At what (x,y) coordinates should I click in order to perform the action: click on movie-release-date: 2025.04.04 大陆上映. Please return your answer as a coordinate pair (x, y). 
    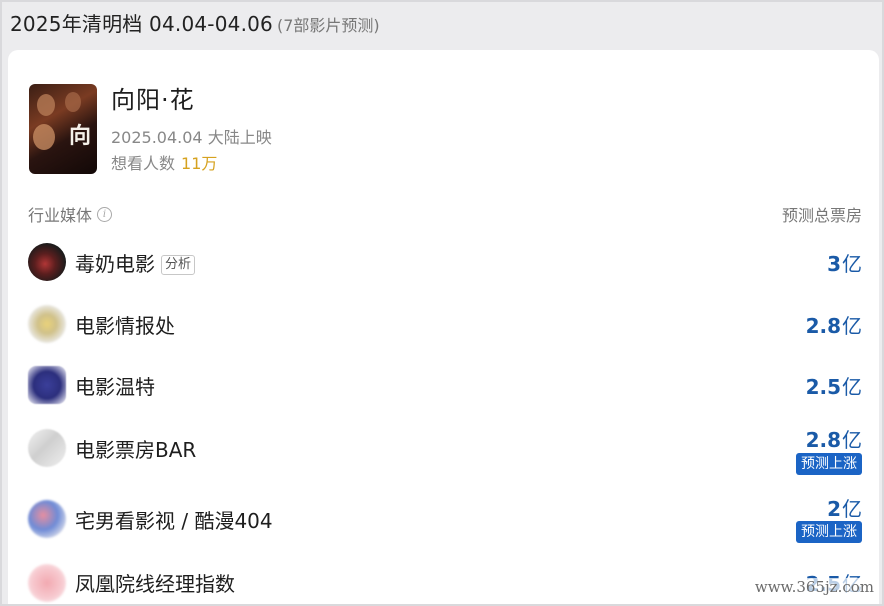
    Looking at the image, I should click on (191, 137).